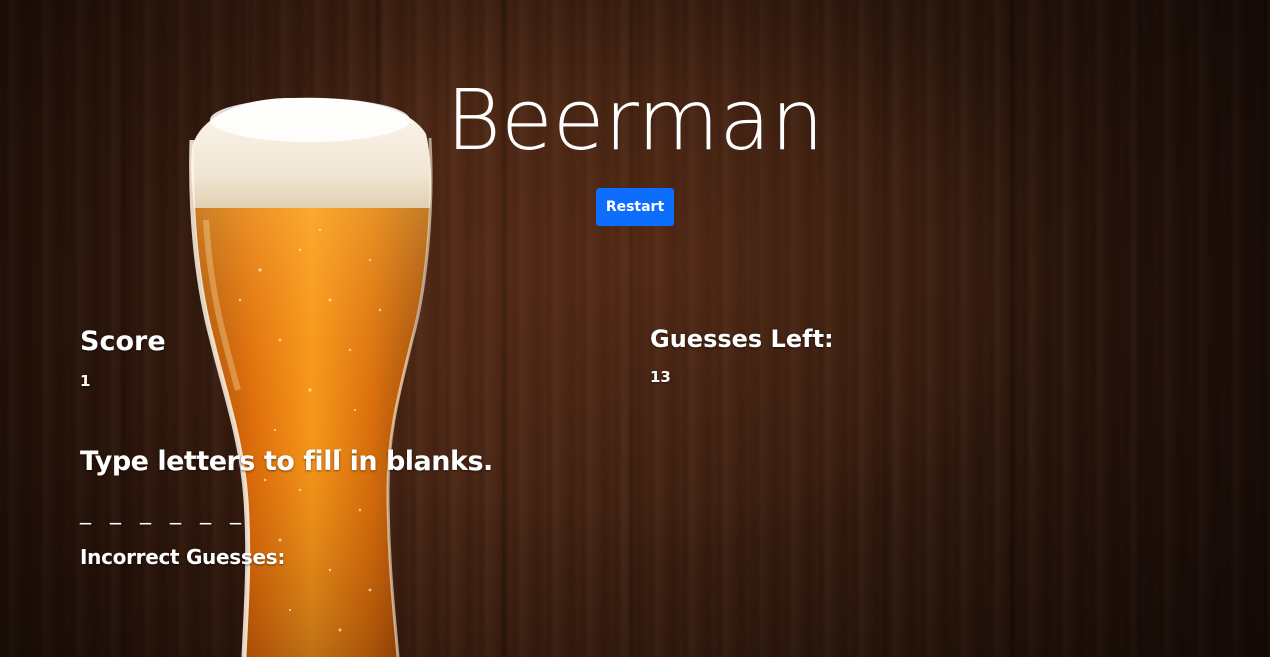 Image resolution: width=1270 pixels, height=657 pixels. What do you see at coordinates (183, 557) in the screenshot?
I see `incorrect-guesses-heading: Incorrect Guesses:` at bounding box center [183, 557].